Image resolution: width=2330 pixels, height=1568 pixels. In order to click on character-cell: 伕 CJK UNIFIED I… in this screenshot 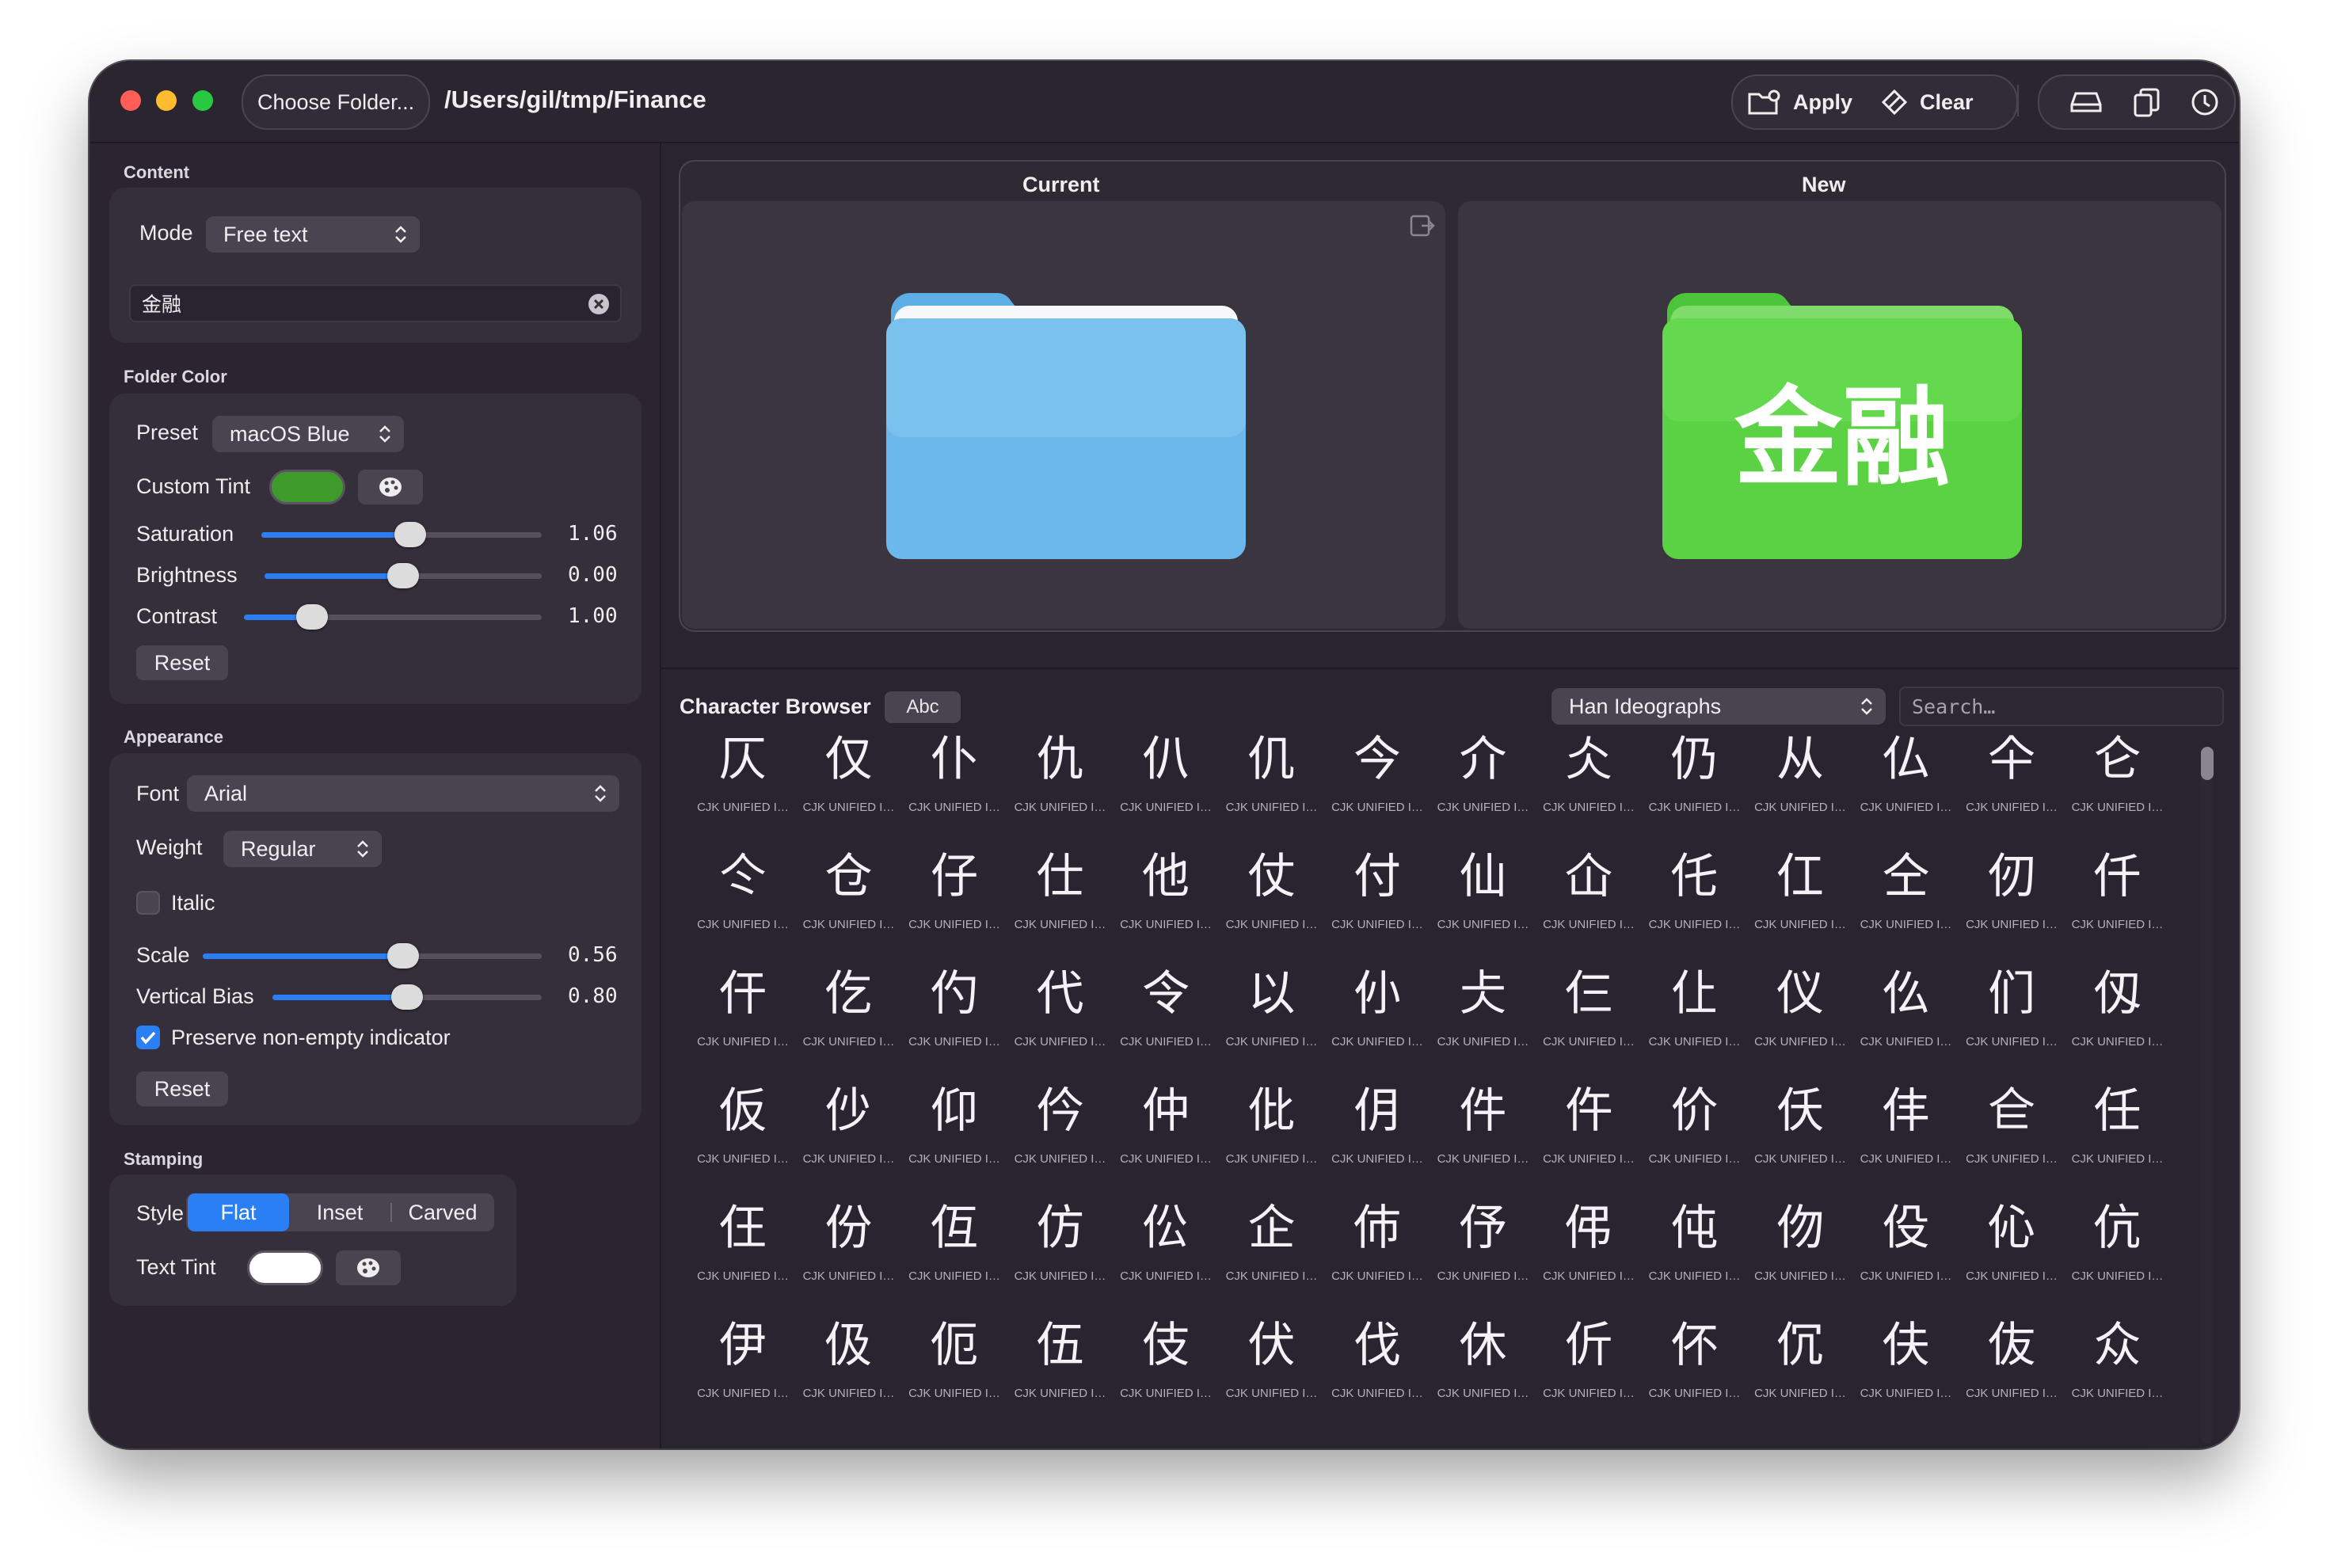, I will do `click(1906, 1373)`.